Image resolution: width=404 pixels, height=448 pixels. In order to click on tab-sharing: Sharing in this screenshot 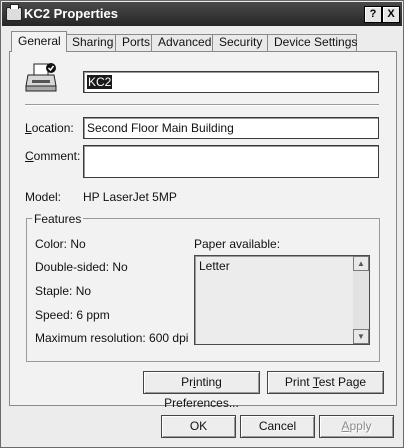, I will do `click(91, 42)`.